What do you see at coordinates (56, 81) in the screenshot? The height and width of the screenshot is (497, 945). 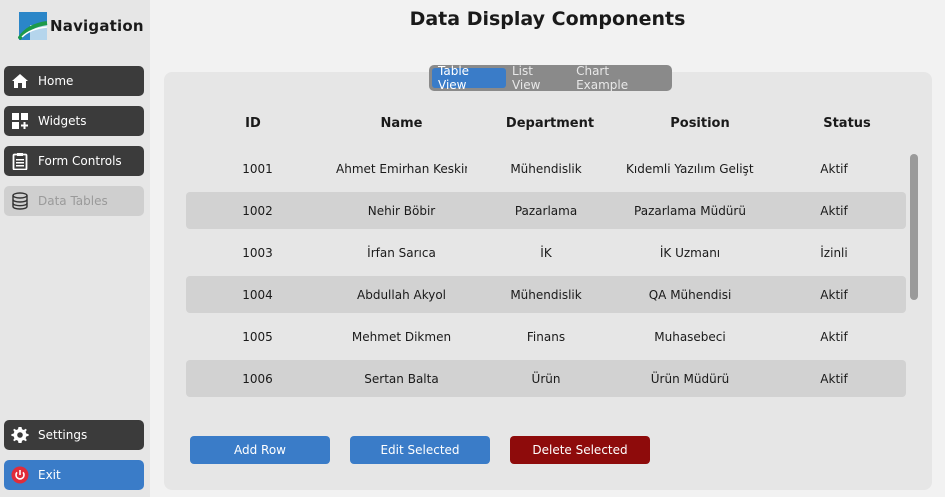 I see `sidebar-item-label: Home` at bounding box center [56, 81].